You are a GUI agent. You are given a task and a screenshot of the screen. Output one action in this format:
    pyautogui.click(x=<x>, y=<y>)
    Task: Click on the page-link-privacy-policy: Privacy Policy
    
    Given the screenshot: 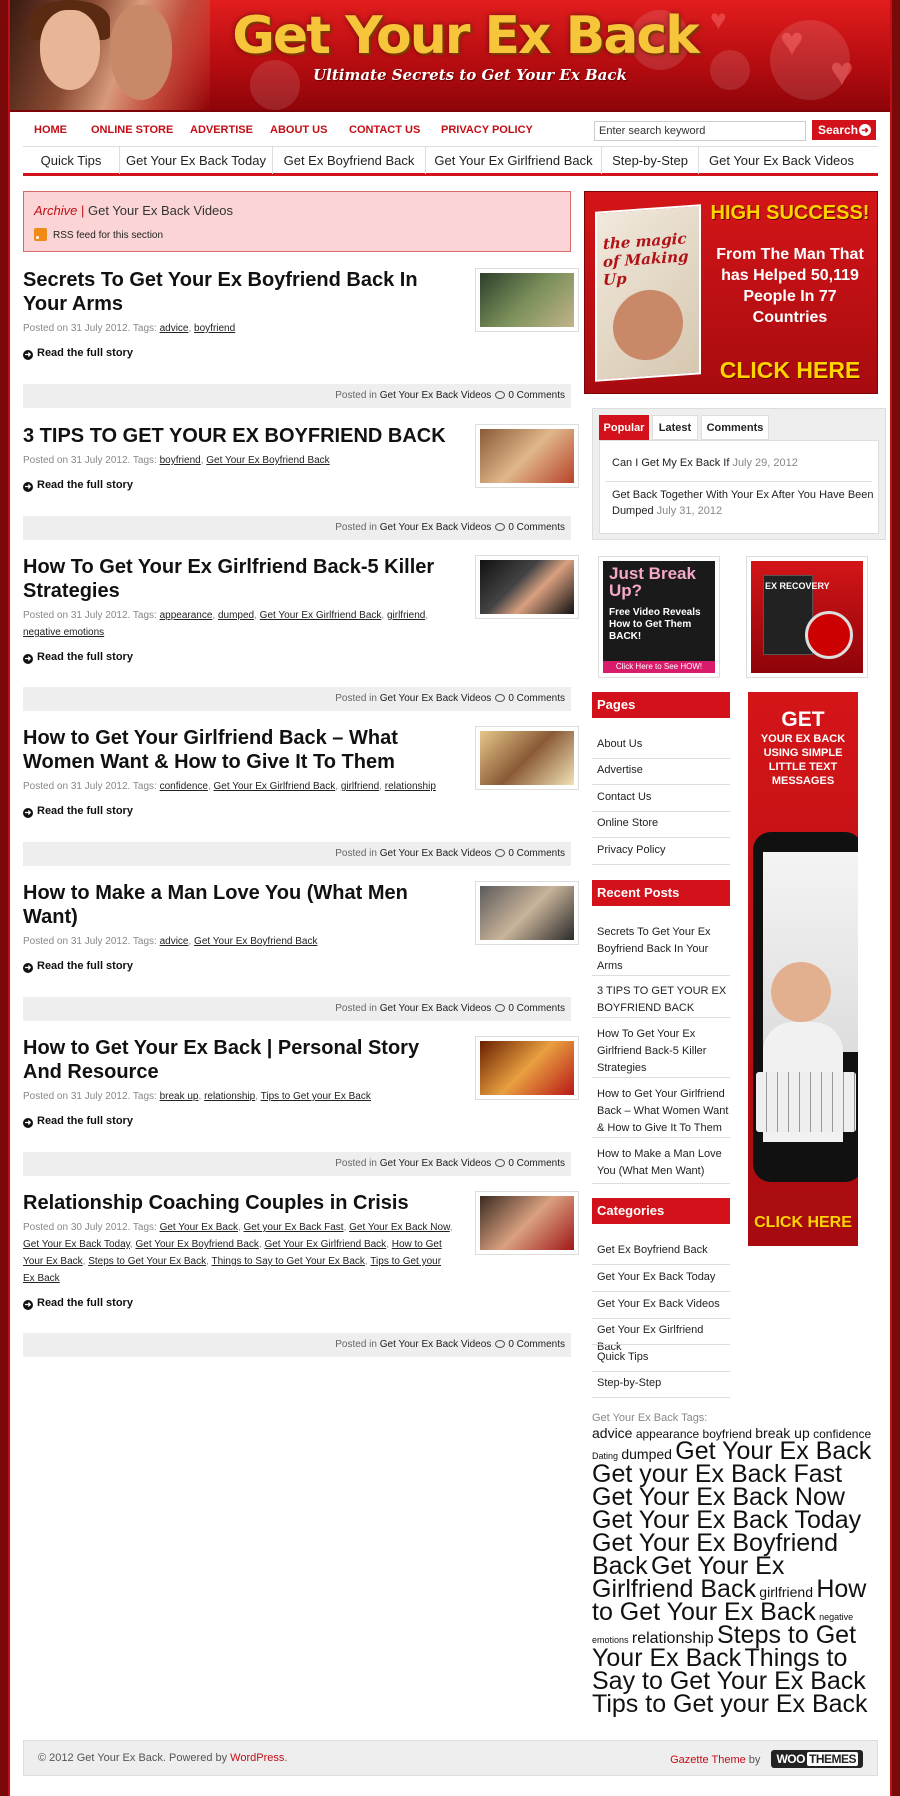 What is the action you would take?
    pyautogui.click(x=663, y=850)
    